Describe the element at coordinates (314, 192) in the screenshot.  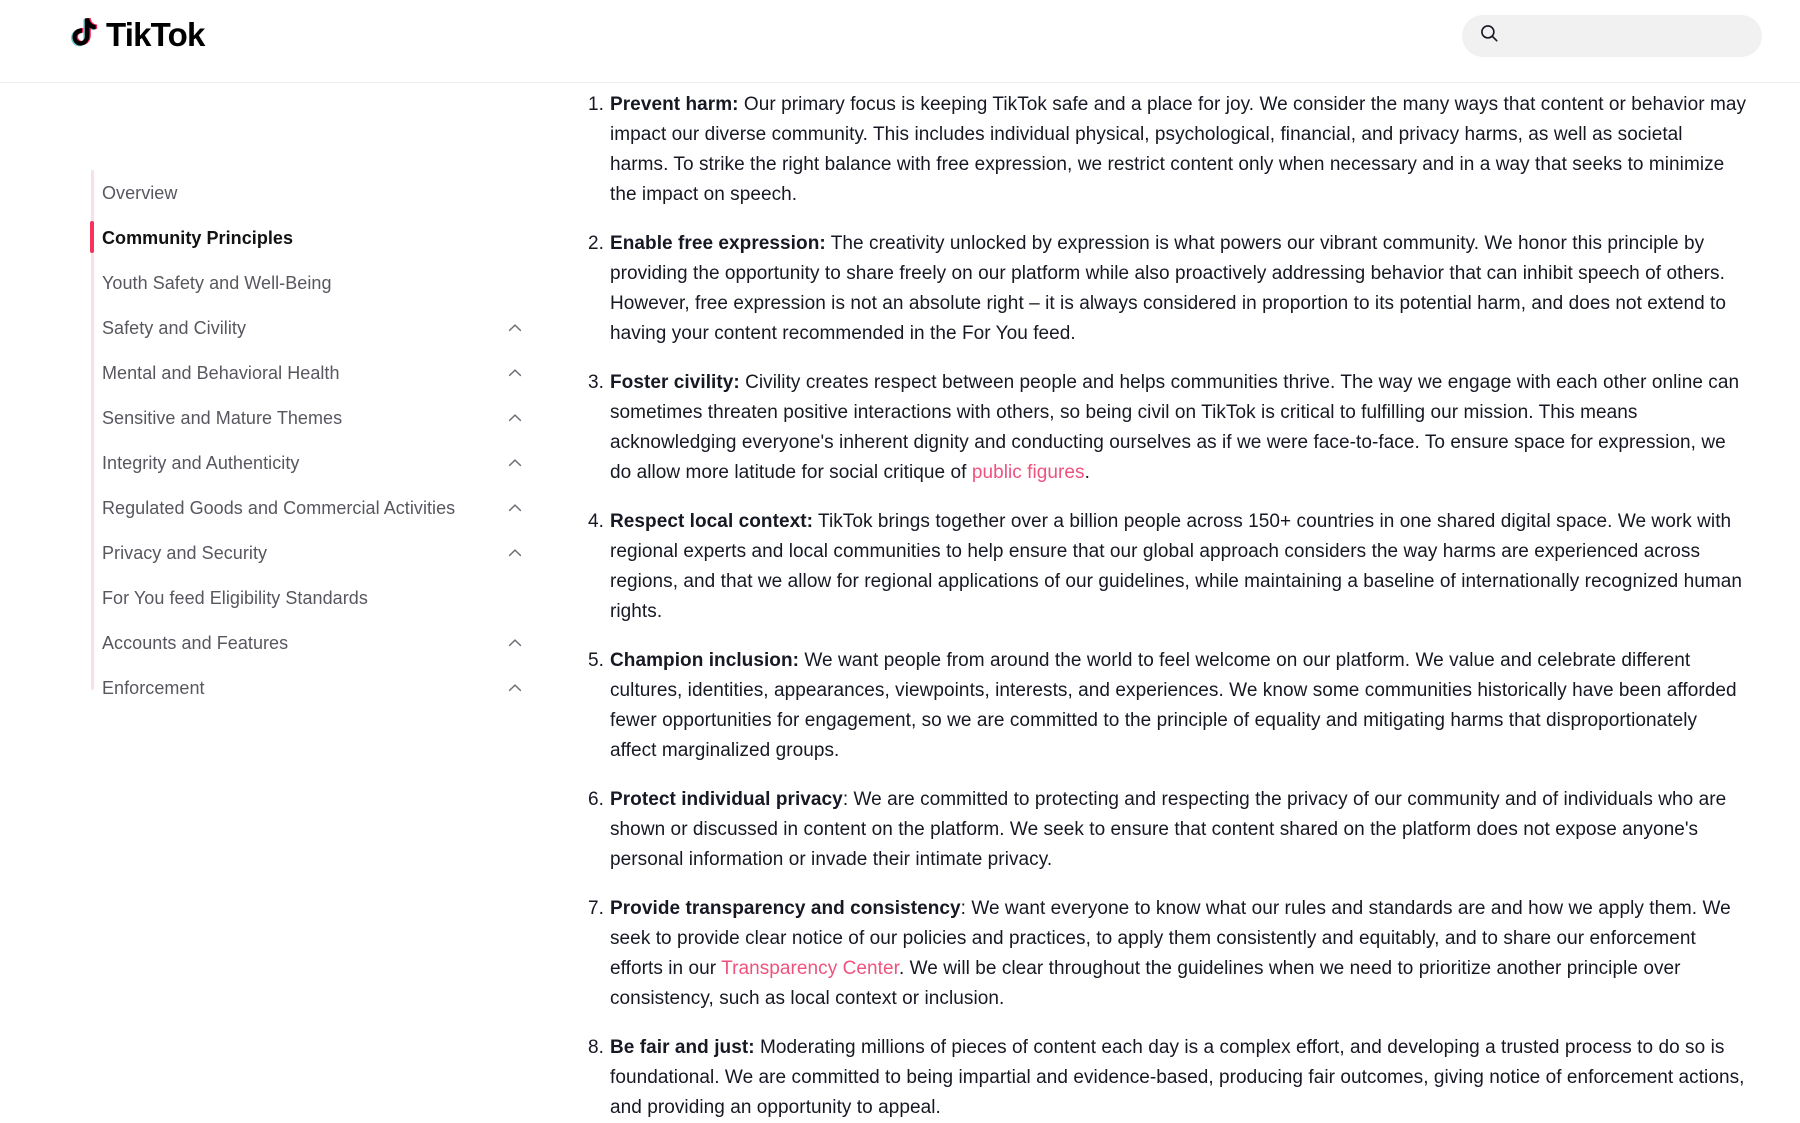
I see `sidebar-item-overview: Overview` at that location.